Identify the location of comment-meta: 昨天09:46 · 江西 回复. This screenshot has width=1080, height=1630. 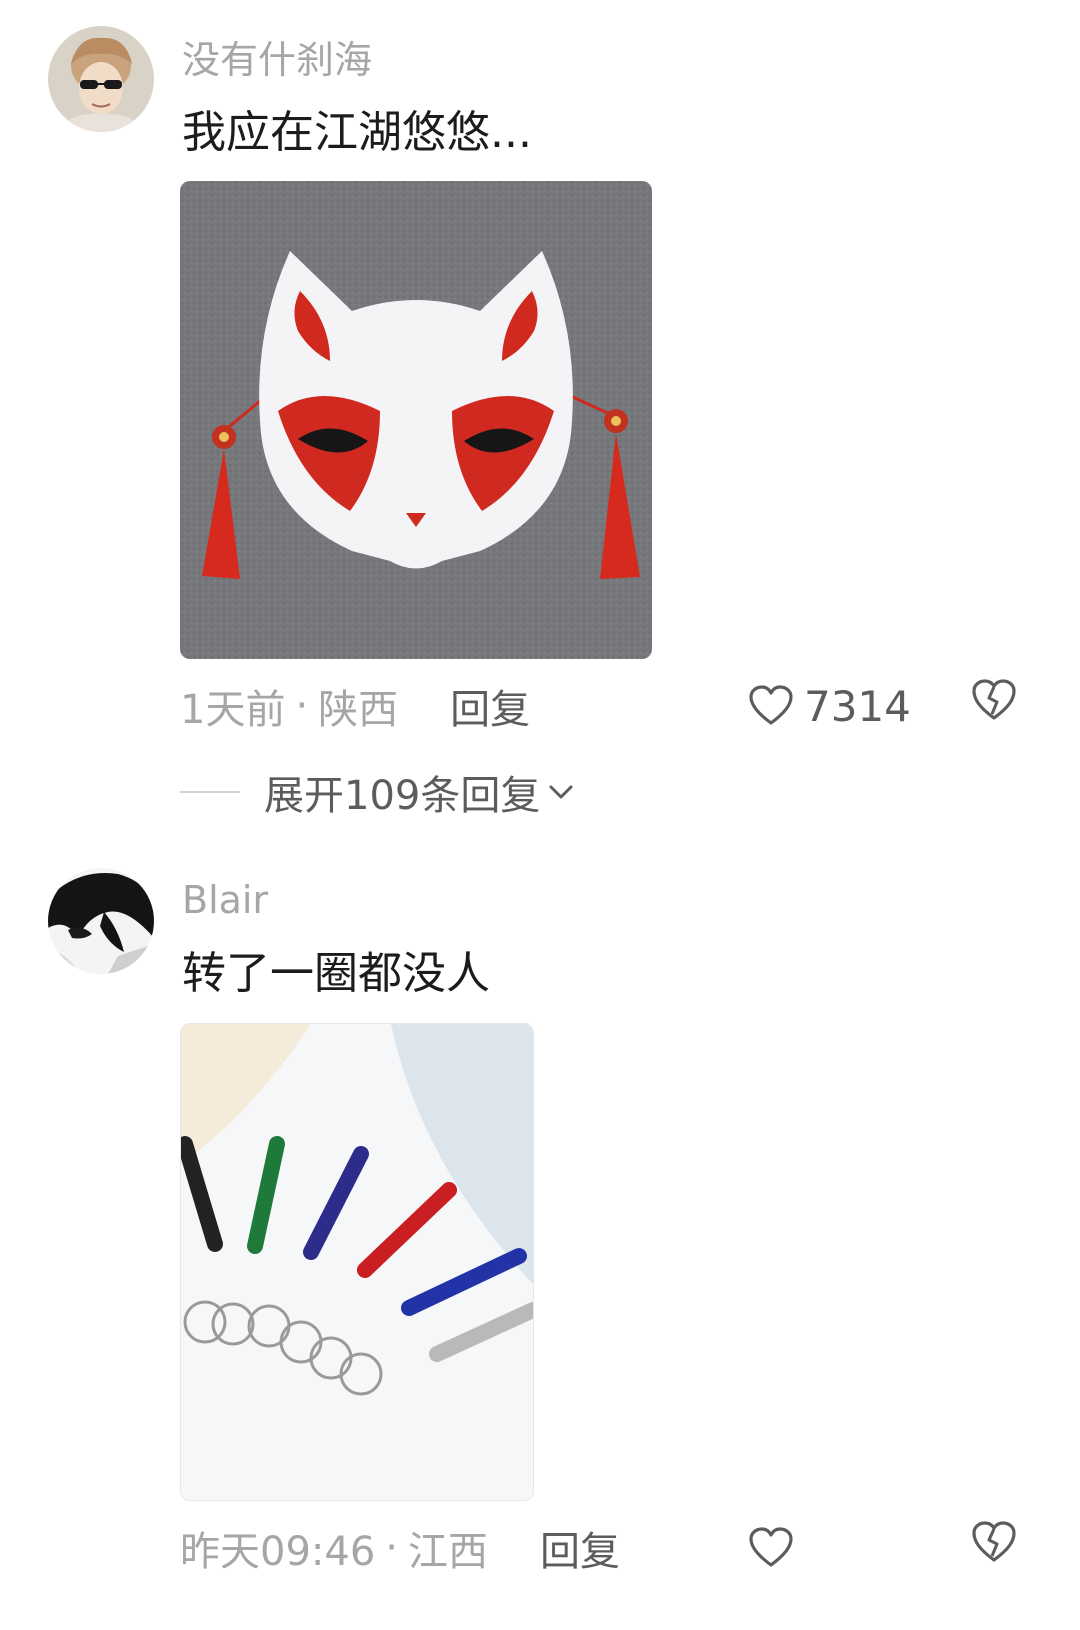
(400, 1548).